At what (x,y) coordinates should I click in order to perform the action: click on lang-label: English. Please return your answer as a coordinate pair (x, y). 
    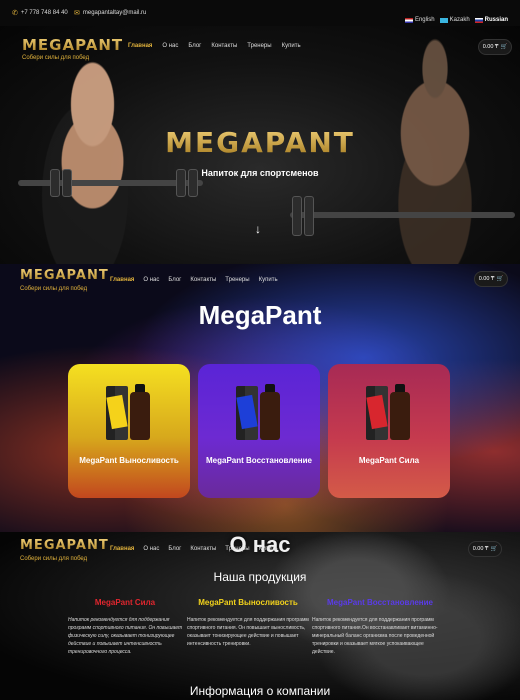
    Looking at the image, I should click on (424, 20).